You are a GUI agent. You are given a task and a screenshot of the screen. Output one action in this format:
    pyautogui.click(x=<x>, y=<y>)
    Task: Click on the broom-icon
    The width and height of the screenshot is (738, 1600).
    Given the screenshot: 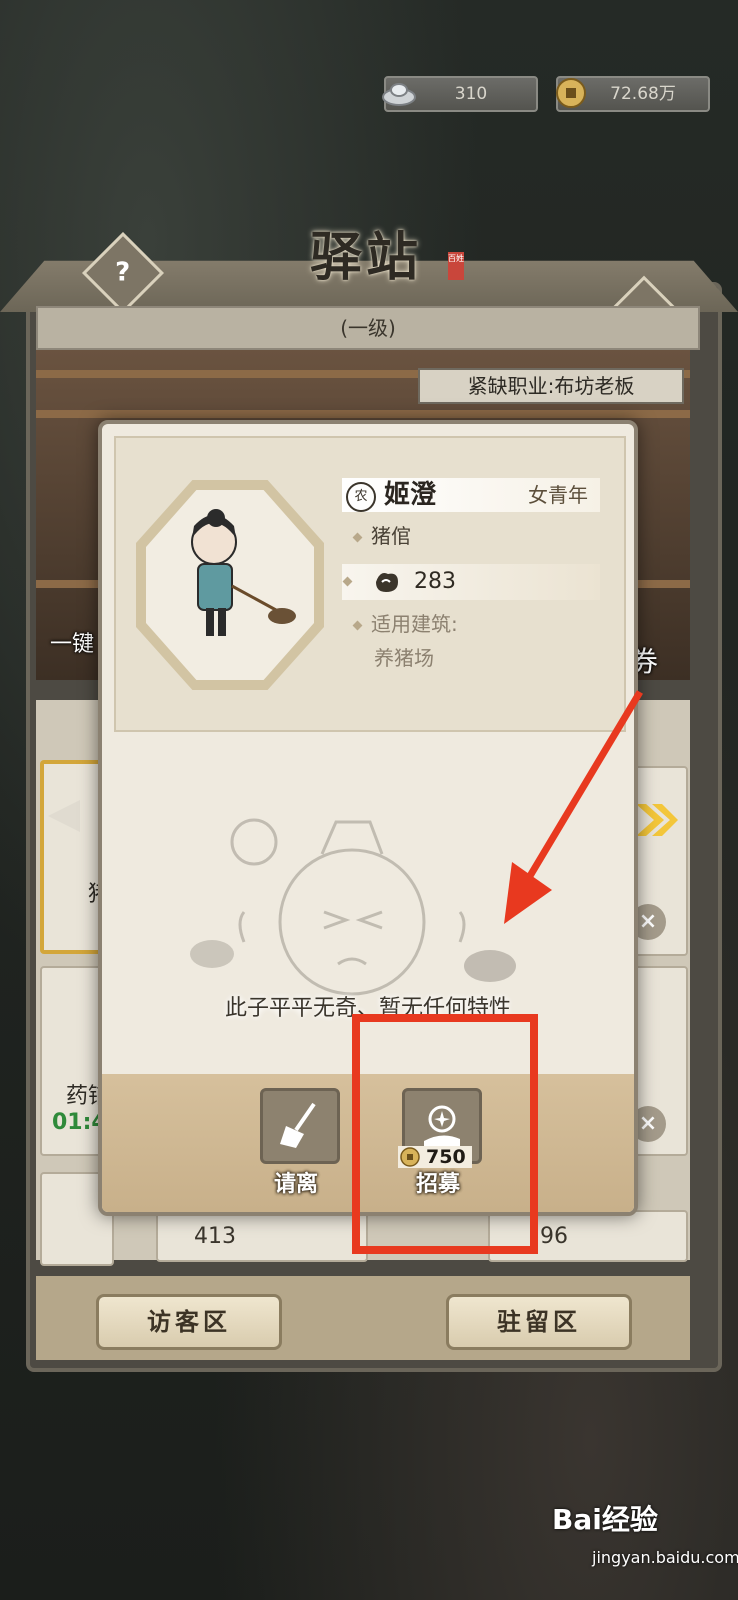 What is the action you would take?
    pyautogui.click(x=298, y=1125)
    